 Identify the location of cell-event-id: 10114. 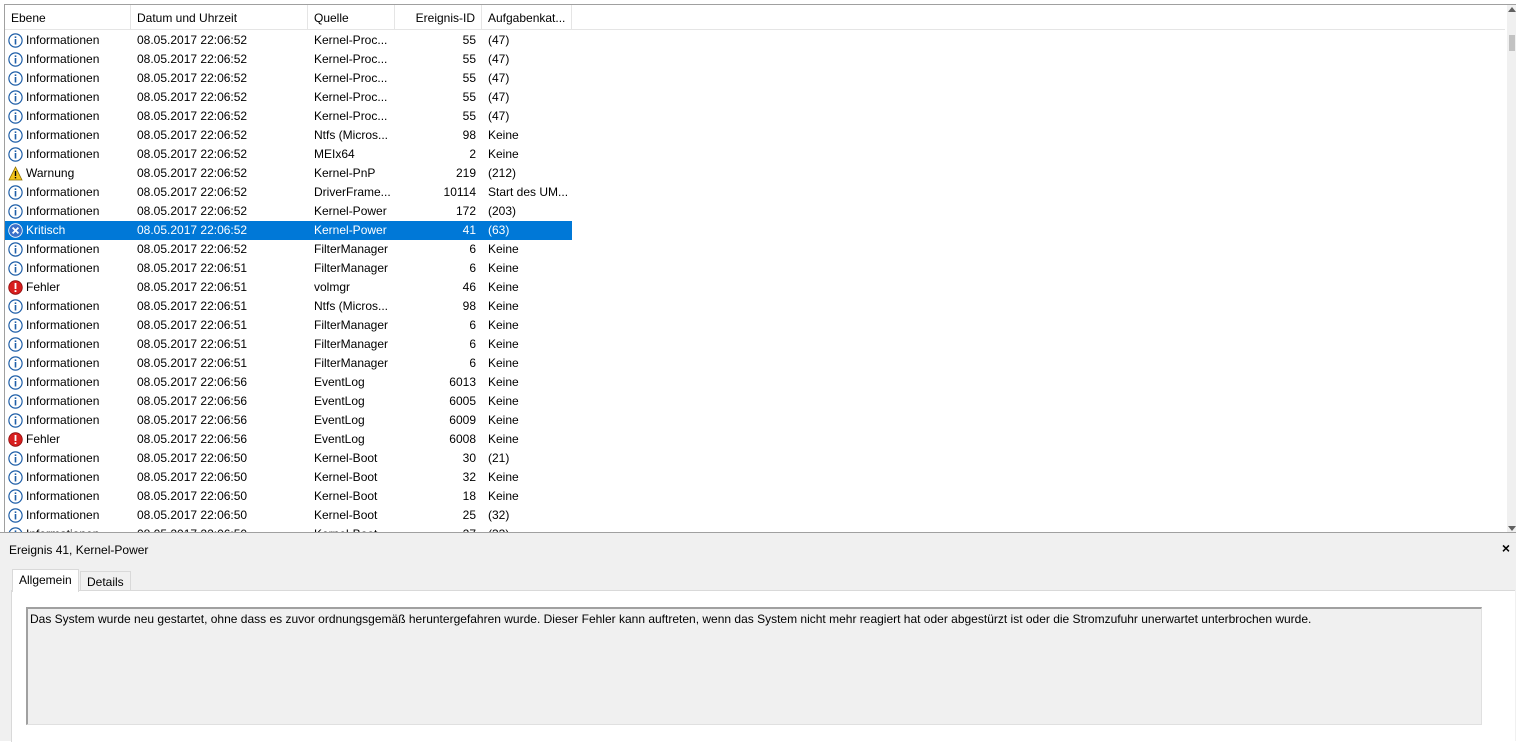
(459, 192).